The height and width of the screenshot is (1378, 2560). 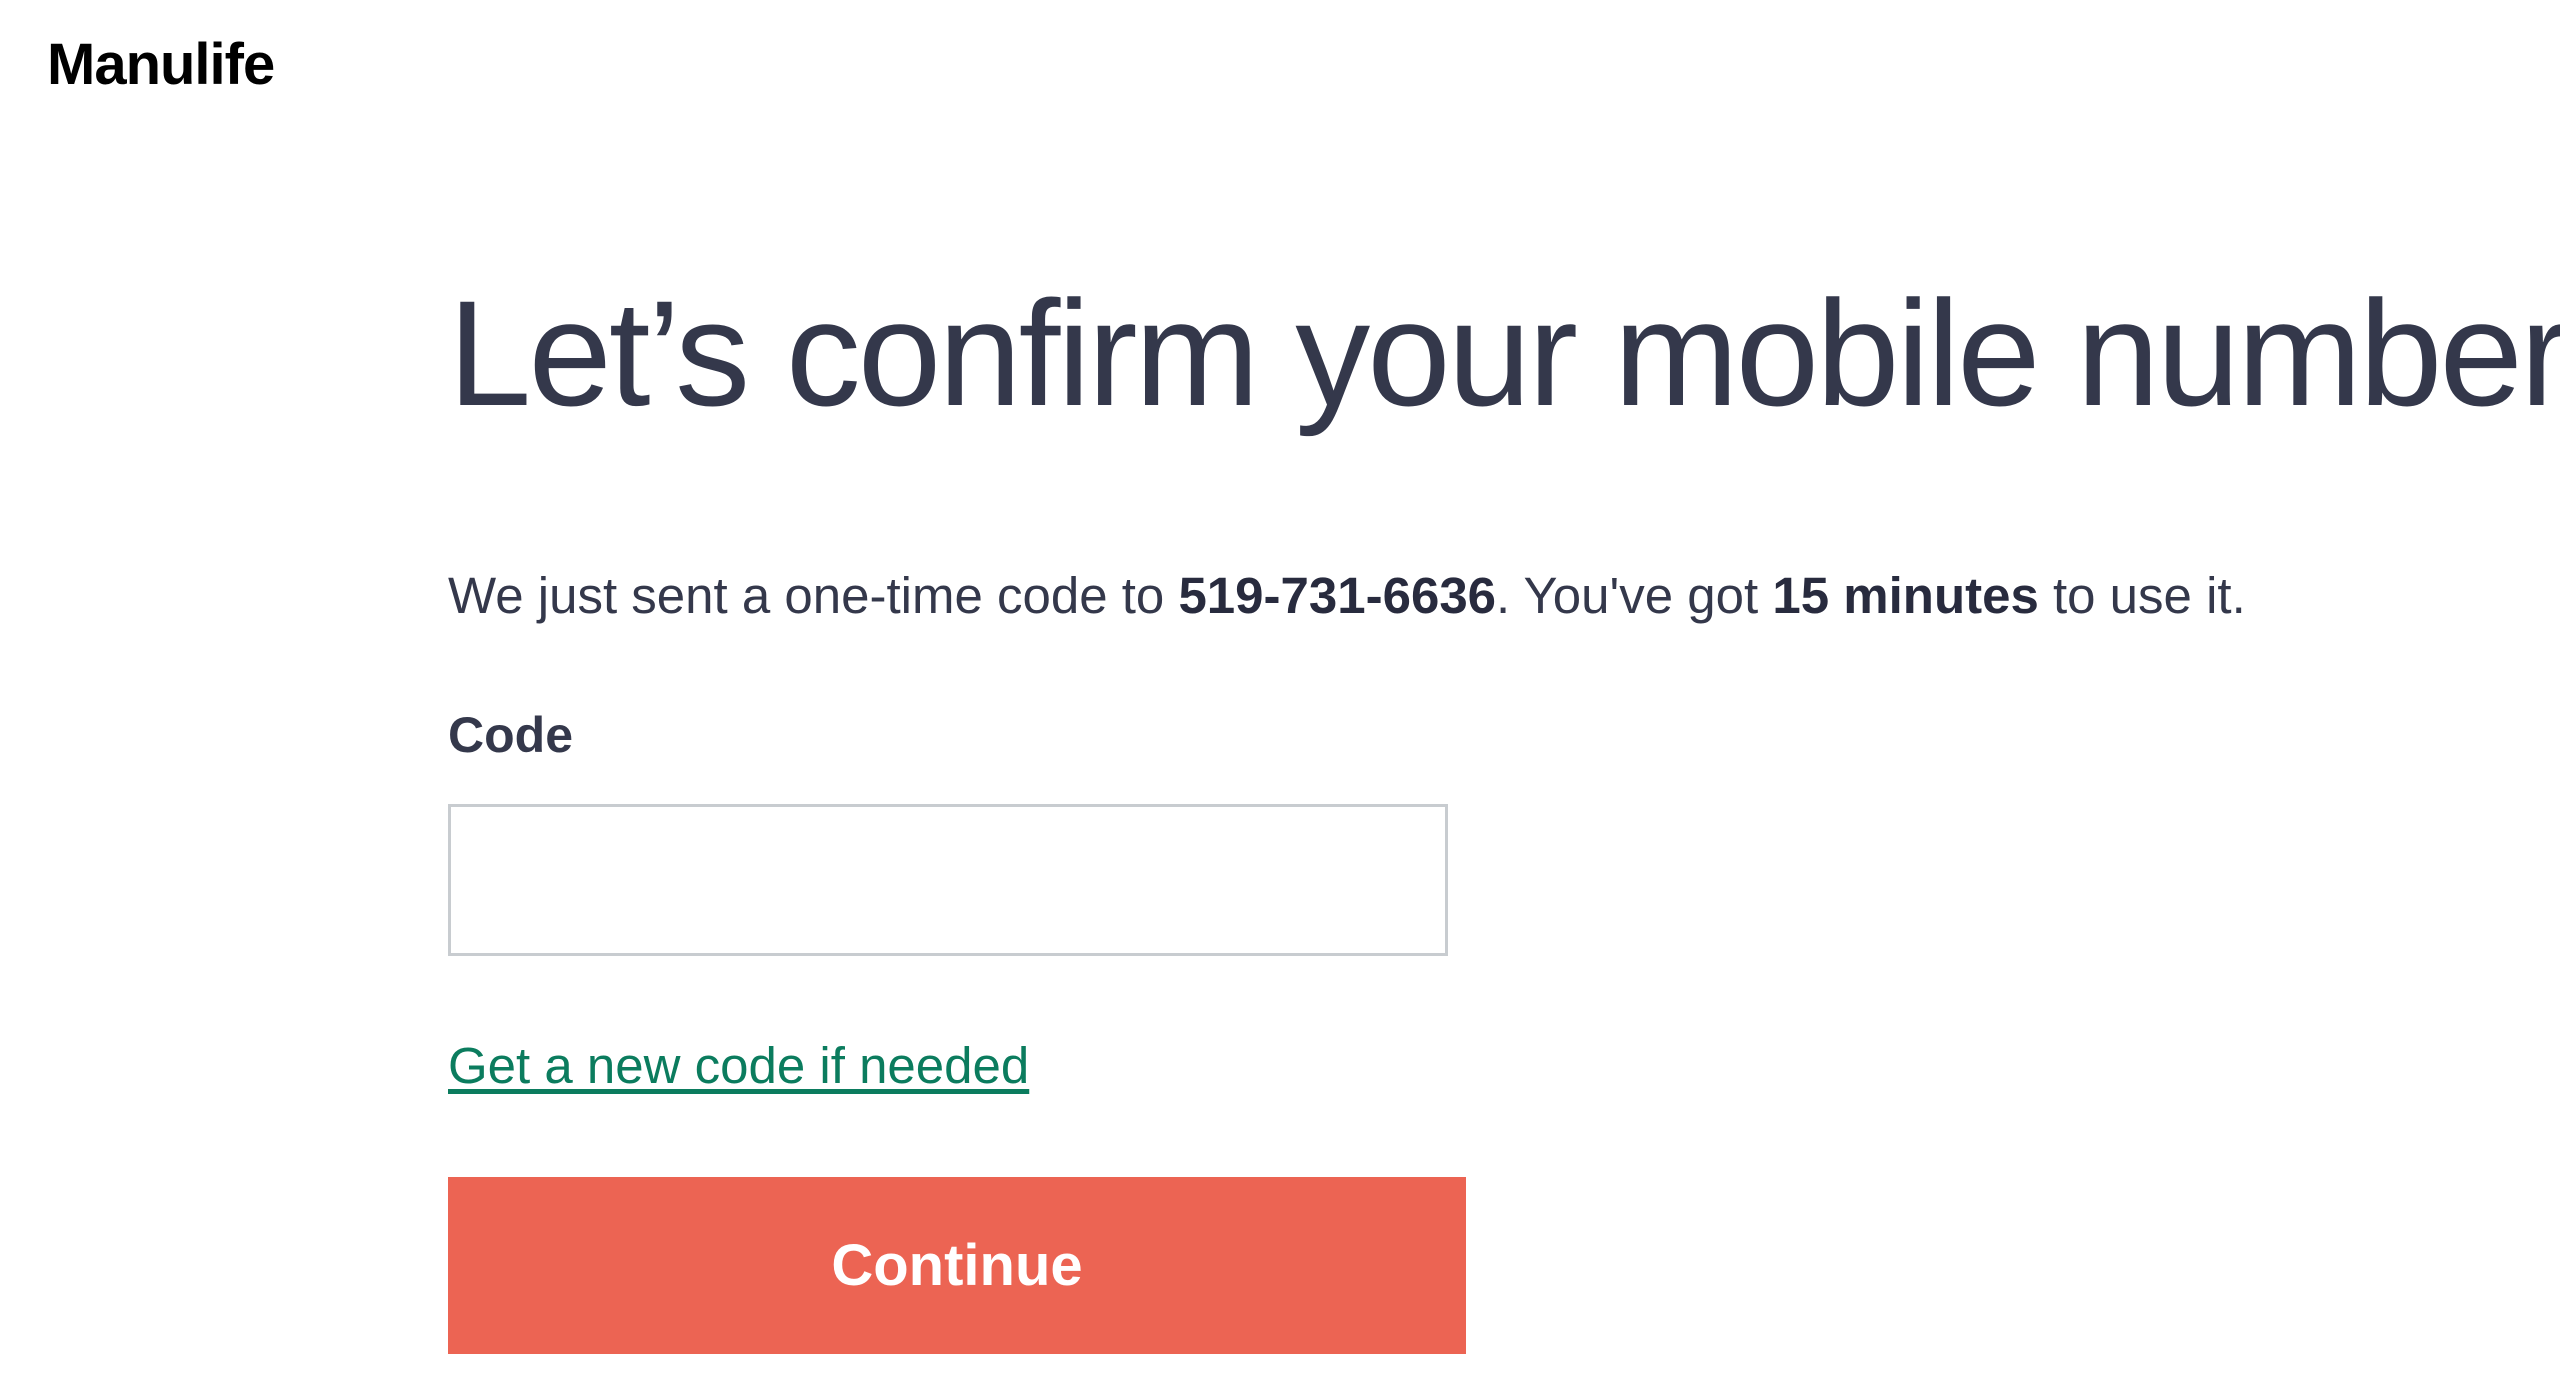 I want to click on code-expiry-duration: 15 minutes, so click(x=1905, y=595).